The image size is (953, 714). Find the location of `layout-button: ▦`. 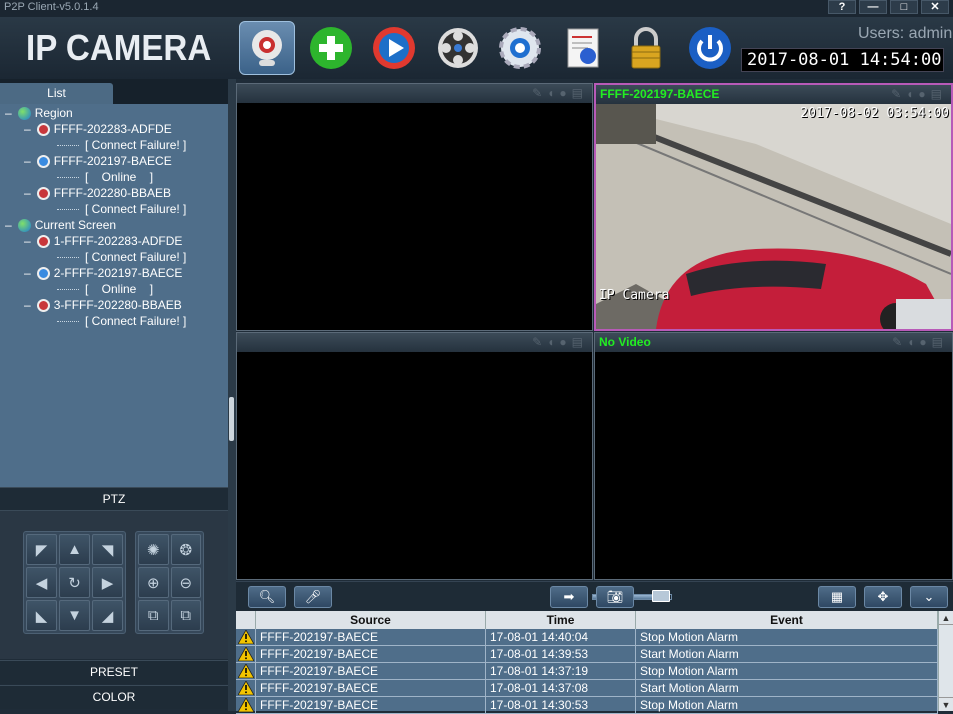

layout-button: ▦ is located at coordinates (837, 597).